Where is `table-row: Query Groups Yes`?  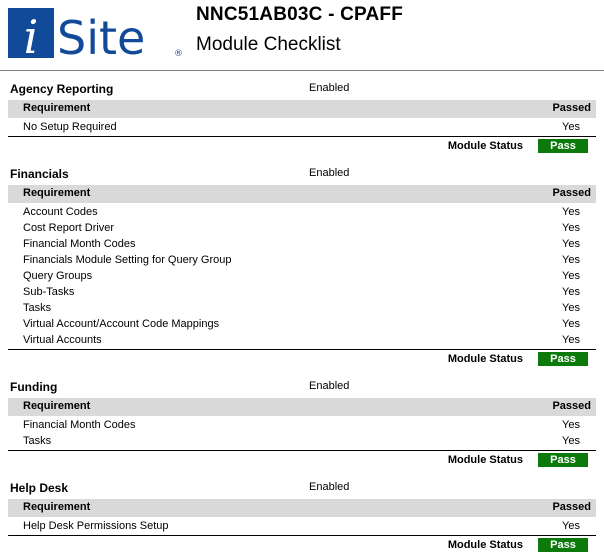
table-row: Query Groups Yes is located at coordinates (302, 277).